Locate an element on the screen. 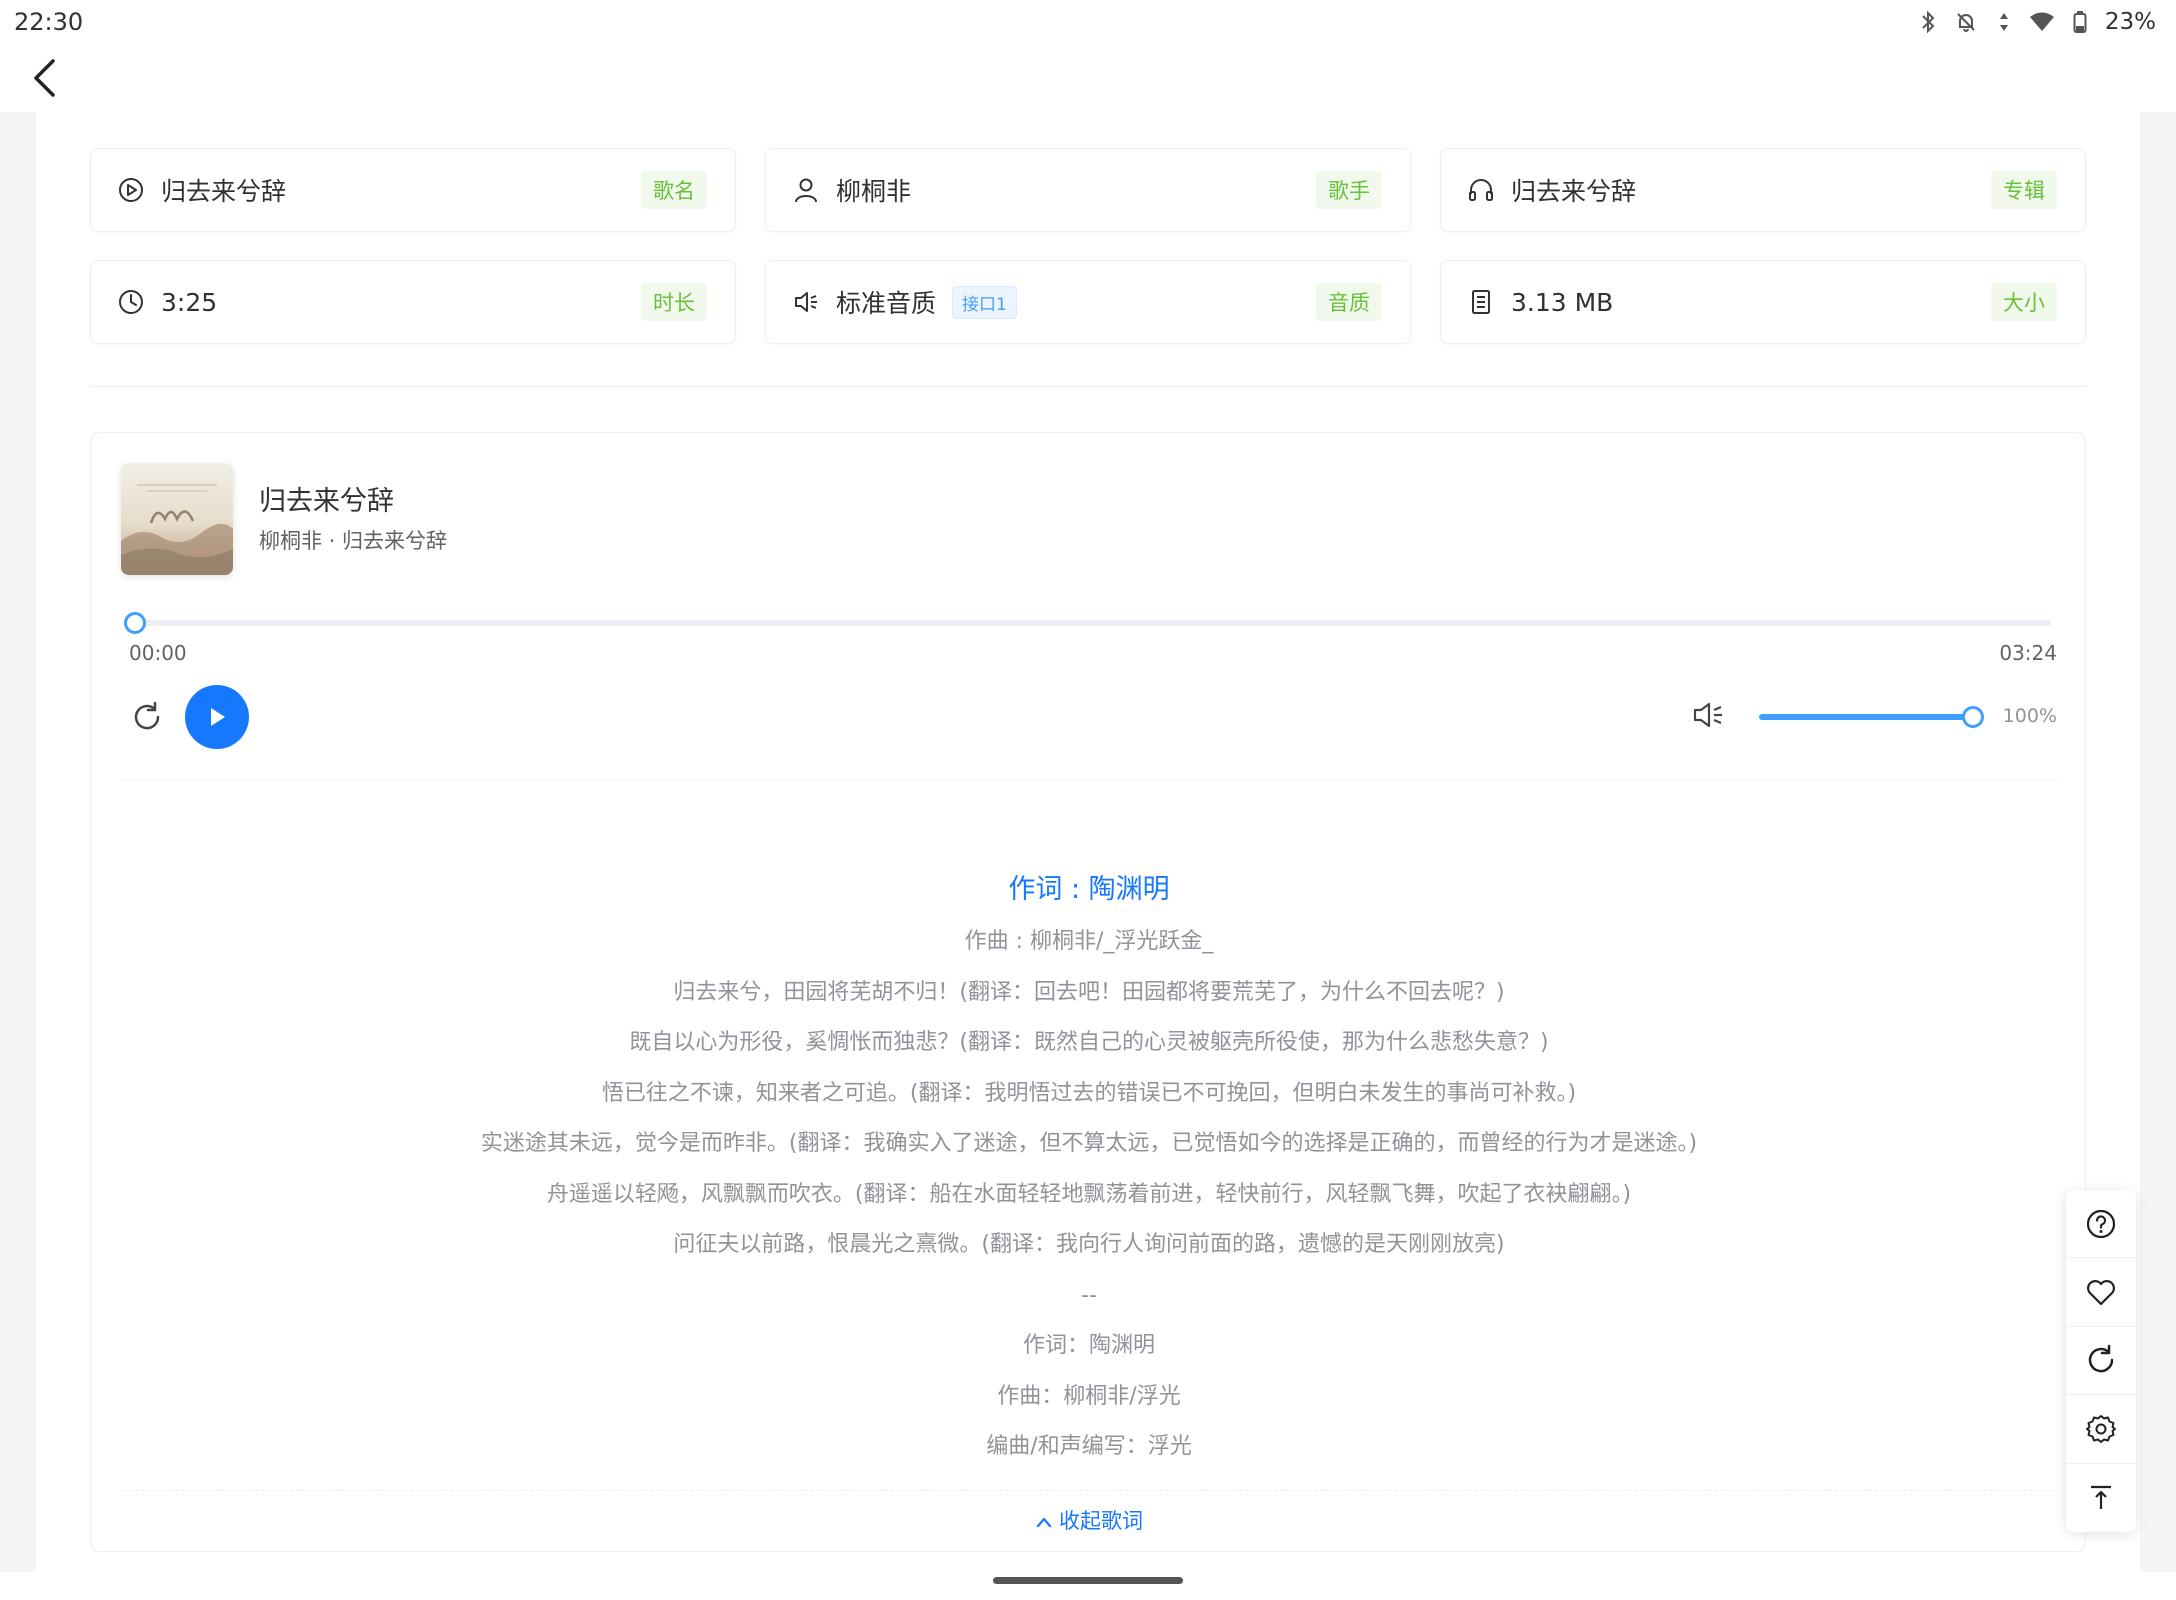 The width and height of the screenshot is (2176, 1600). player-song-title: 归去来兮辞 is located at coordinates (326, 501).